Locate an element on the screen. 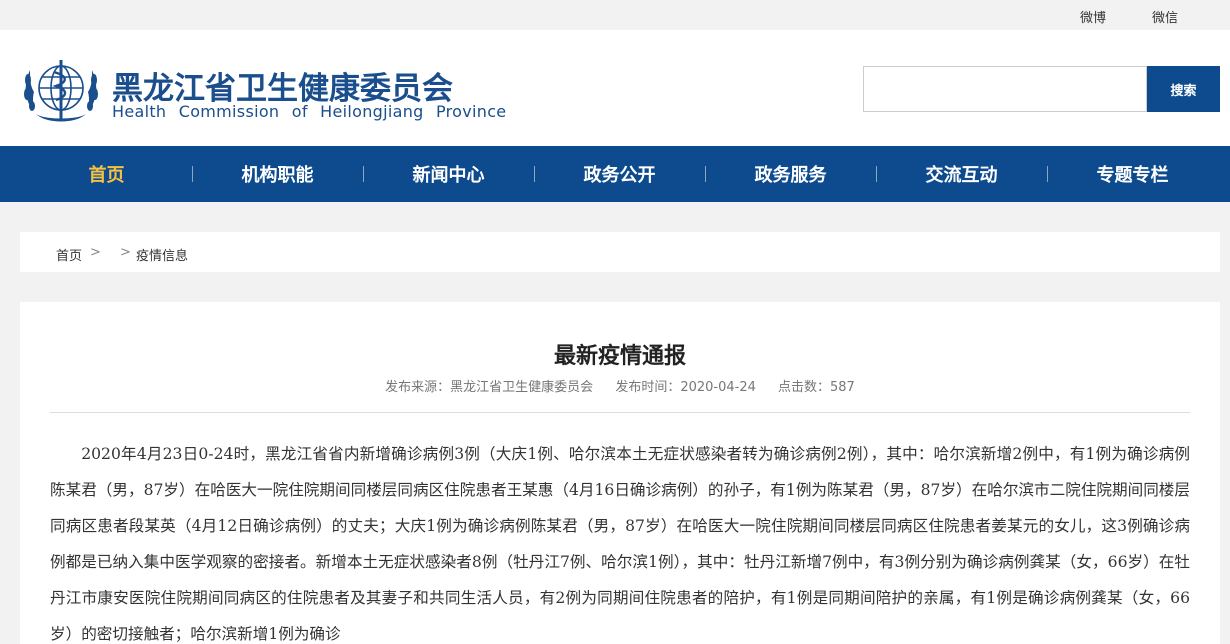 The height and width of the screenshot is (644, 1230). article-divider is located at coordinates (620, 412).